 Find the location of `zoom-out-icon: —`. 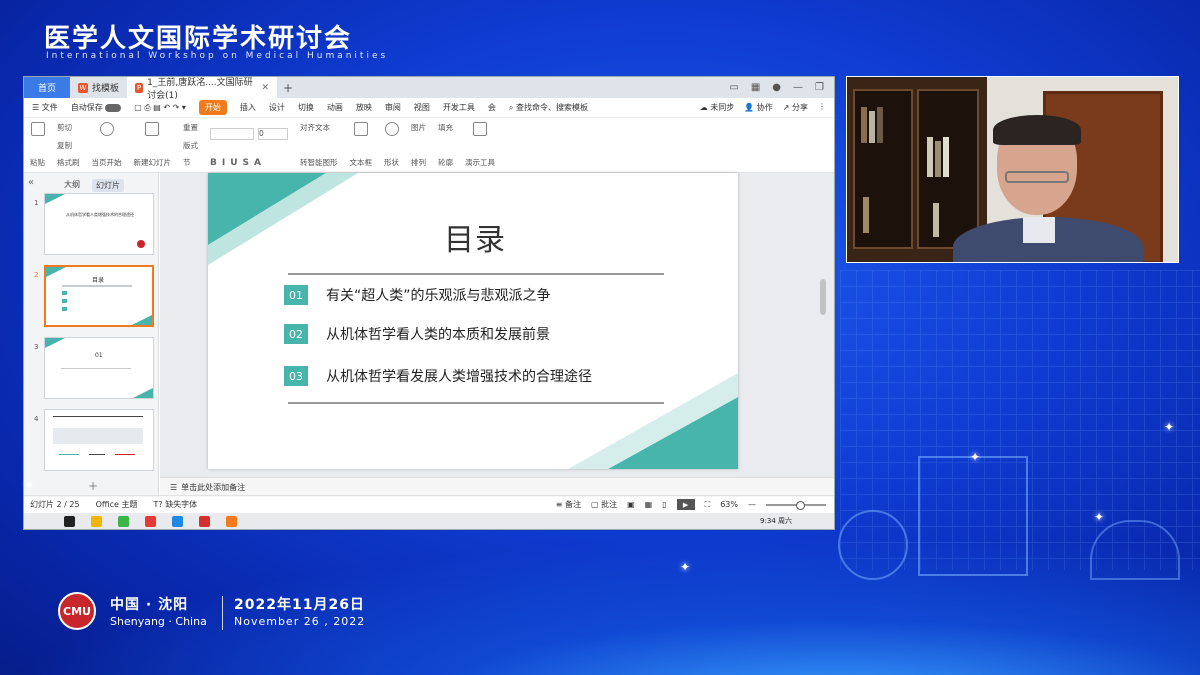

zoom-out-icon: — is located at coordinates (752, 504).